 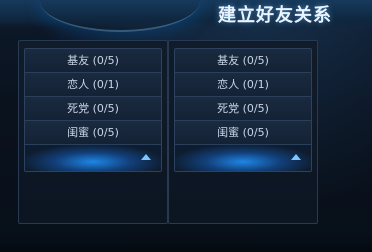 What do you see at coordinates (186, 243) in the screenshot?
I see `bottom-fade` at bounding box center [186, 243].